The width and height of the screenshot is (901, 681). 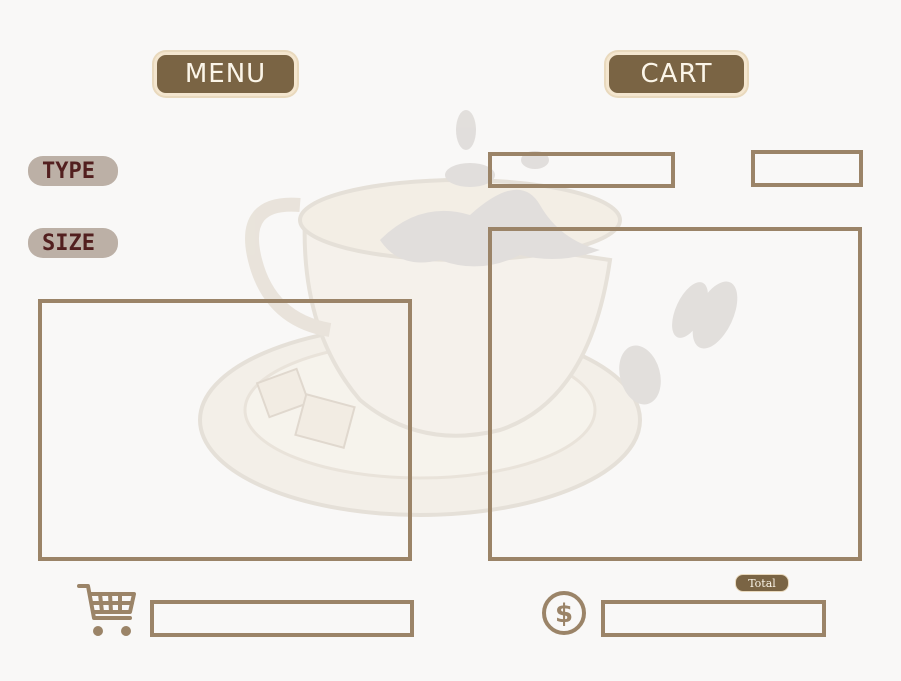 I want to click on cart-button: CART, so click(x=676, y=74).